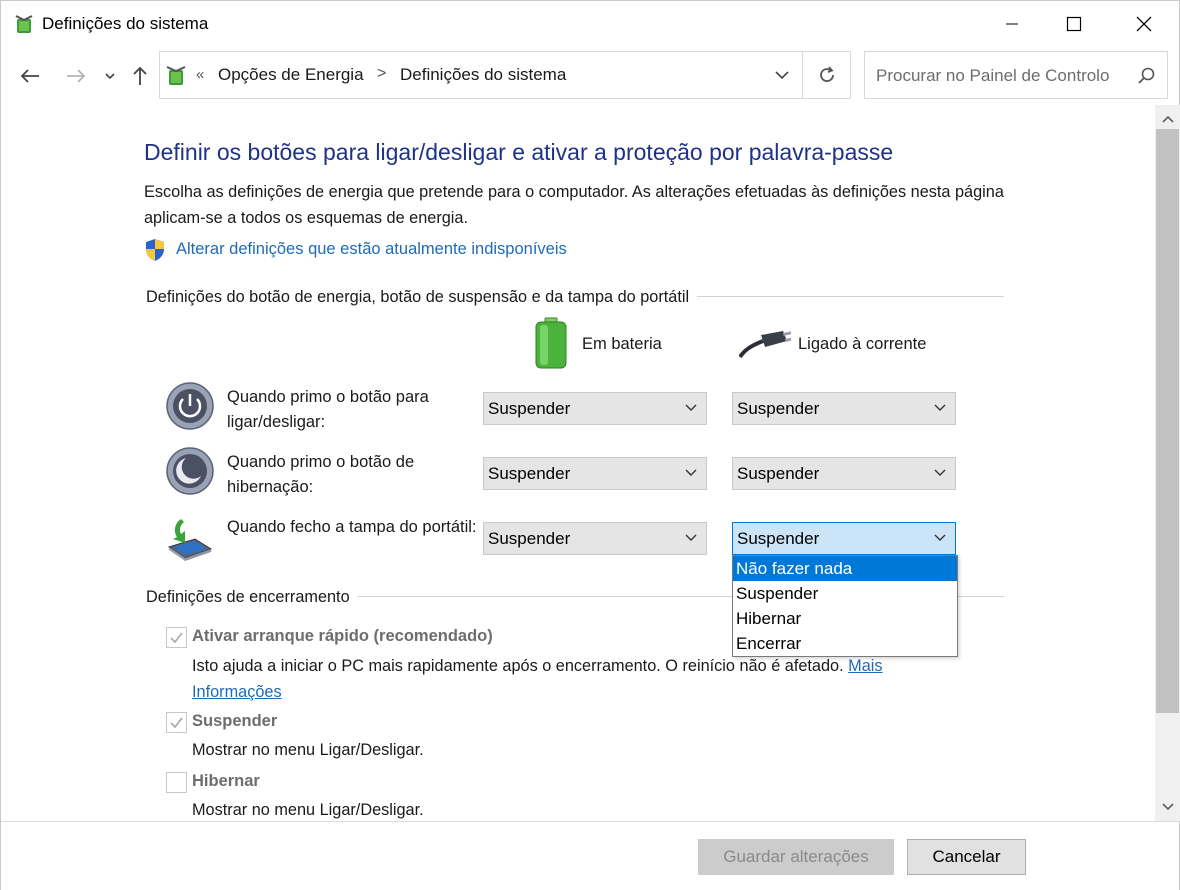 Image resolution: width=1180 pixels, height=890 pixels. What do you see at coordinates (1147, 76) in the screenshot?
I see `search-icon` at bounding box center [1147, 76].